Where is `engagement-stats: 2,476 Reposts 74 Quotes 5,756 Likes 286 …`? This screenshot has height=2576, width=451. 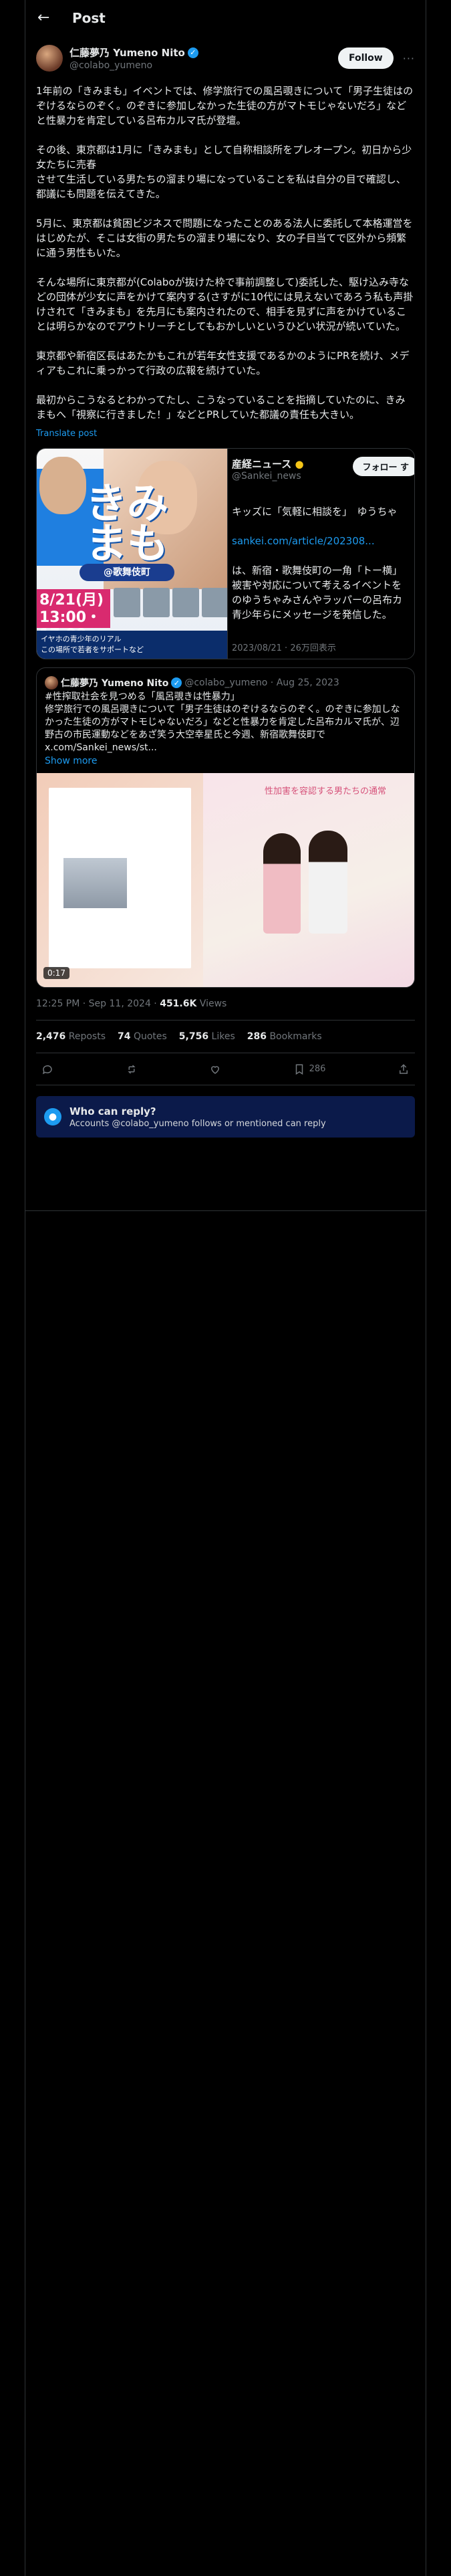 engagement-stats: 2,476 Reposts 74 Quotes 5,756 Likes 286 … is located at coordinates (225, 1037).